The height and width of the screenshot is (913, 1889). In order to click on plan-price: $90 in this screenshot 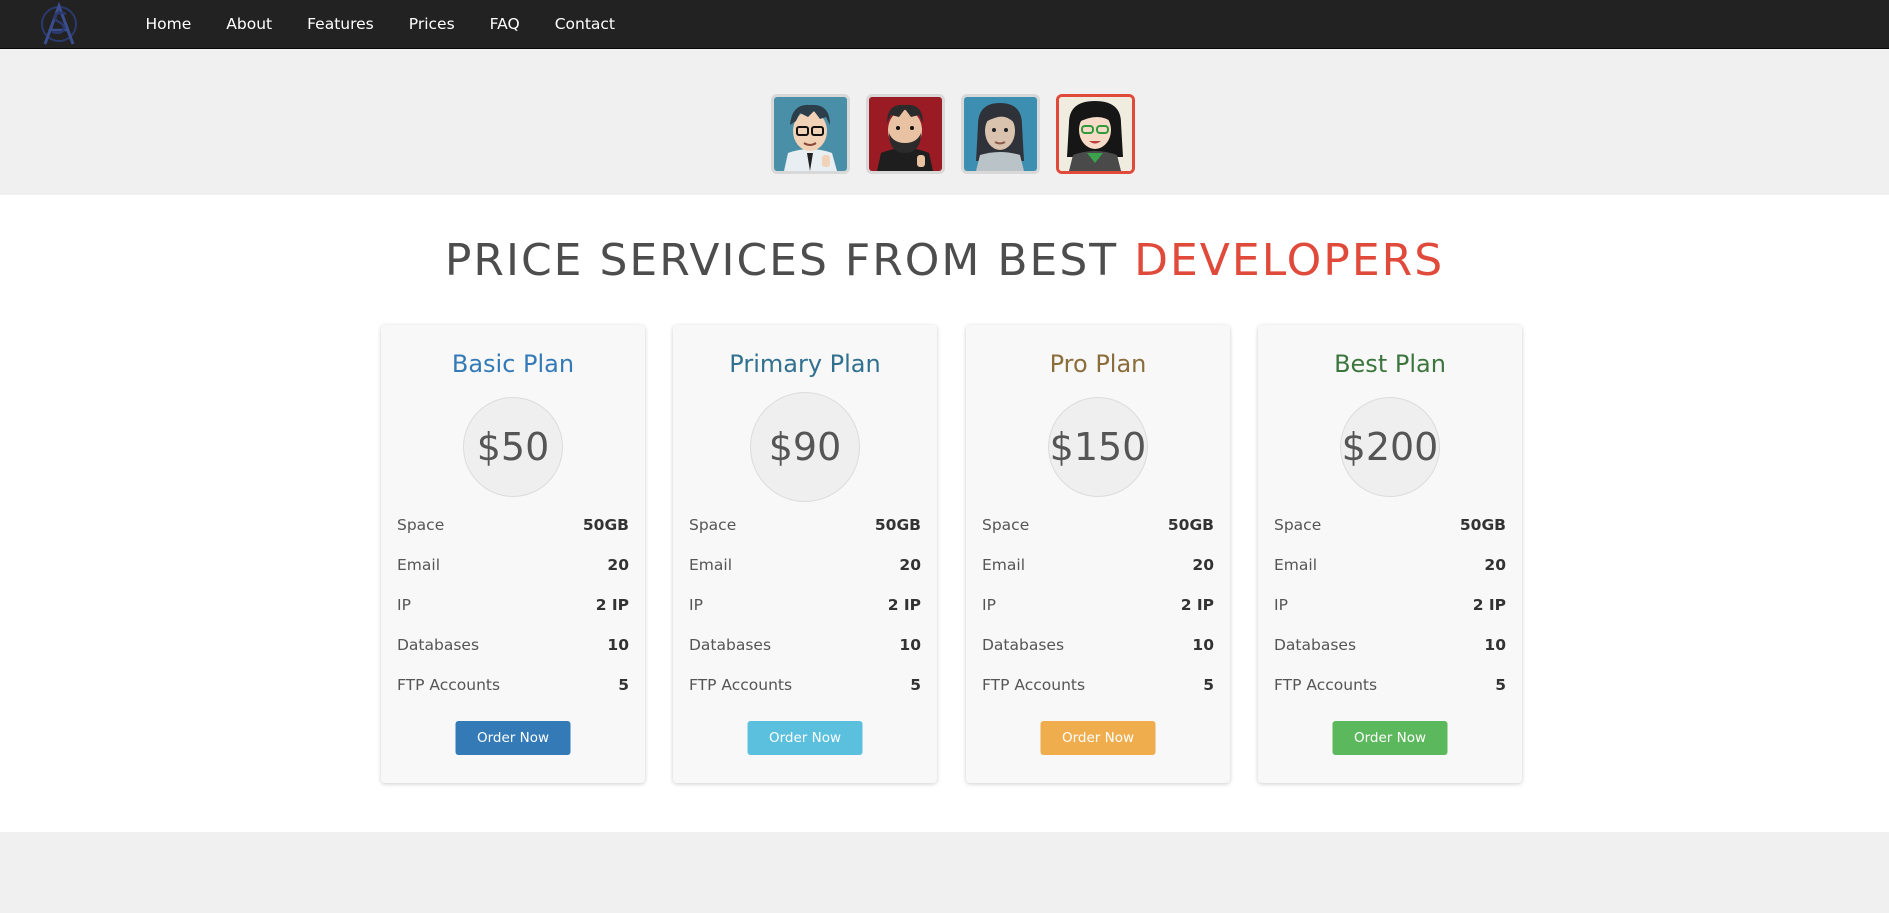, I will do `click(805, 447)`.